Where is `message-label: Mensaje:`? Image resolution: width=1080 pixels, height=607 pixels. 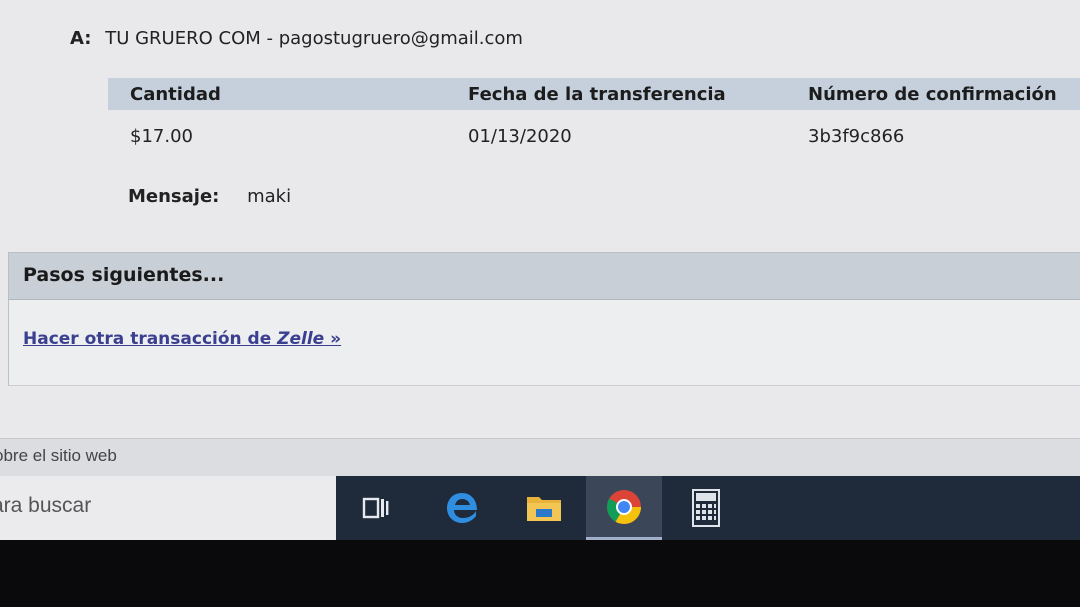
message-label: Mensaje: is located at coordinates (174, 196).